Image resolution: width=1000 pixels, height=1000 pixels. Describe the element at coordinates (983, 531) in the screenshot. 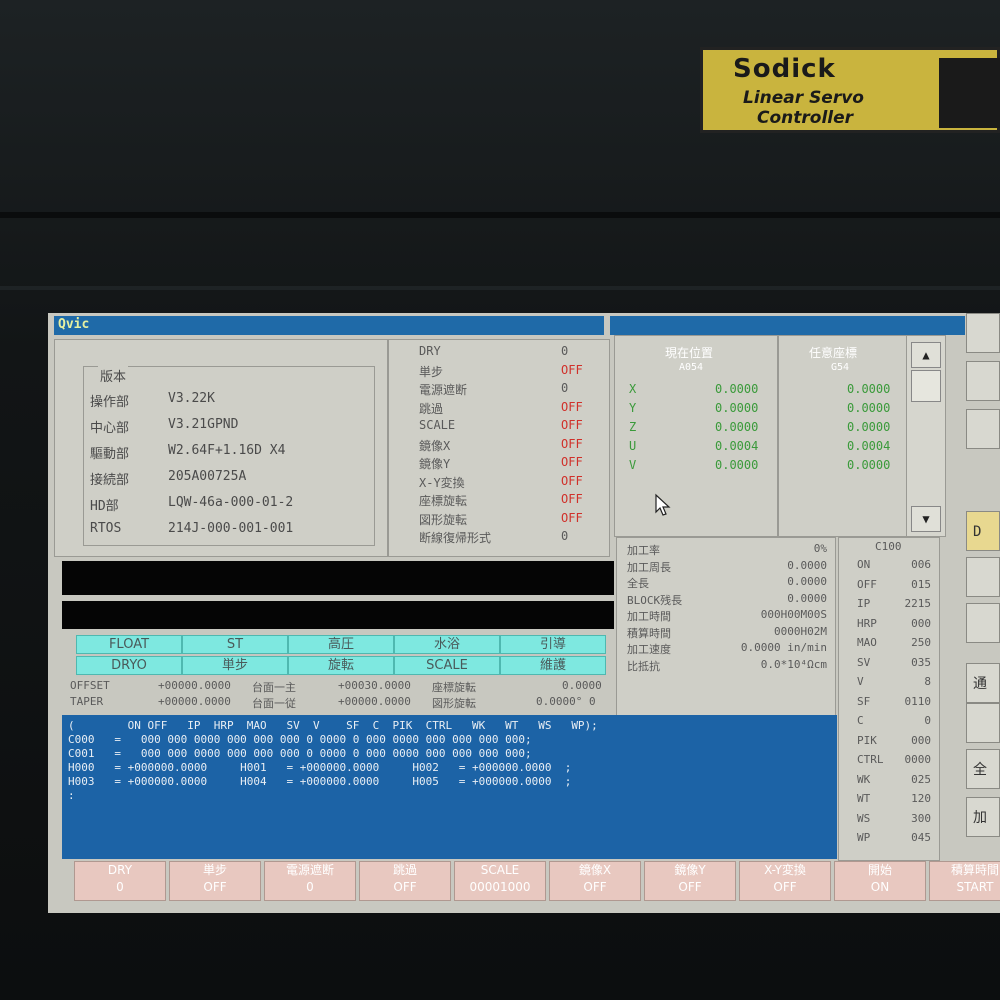

I see `side-button: D` at that location.